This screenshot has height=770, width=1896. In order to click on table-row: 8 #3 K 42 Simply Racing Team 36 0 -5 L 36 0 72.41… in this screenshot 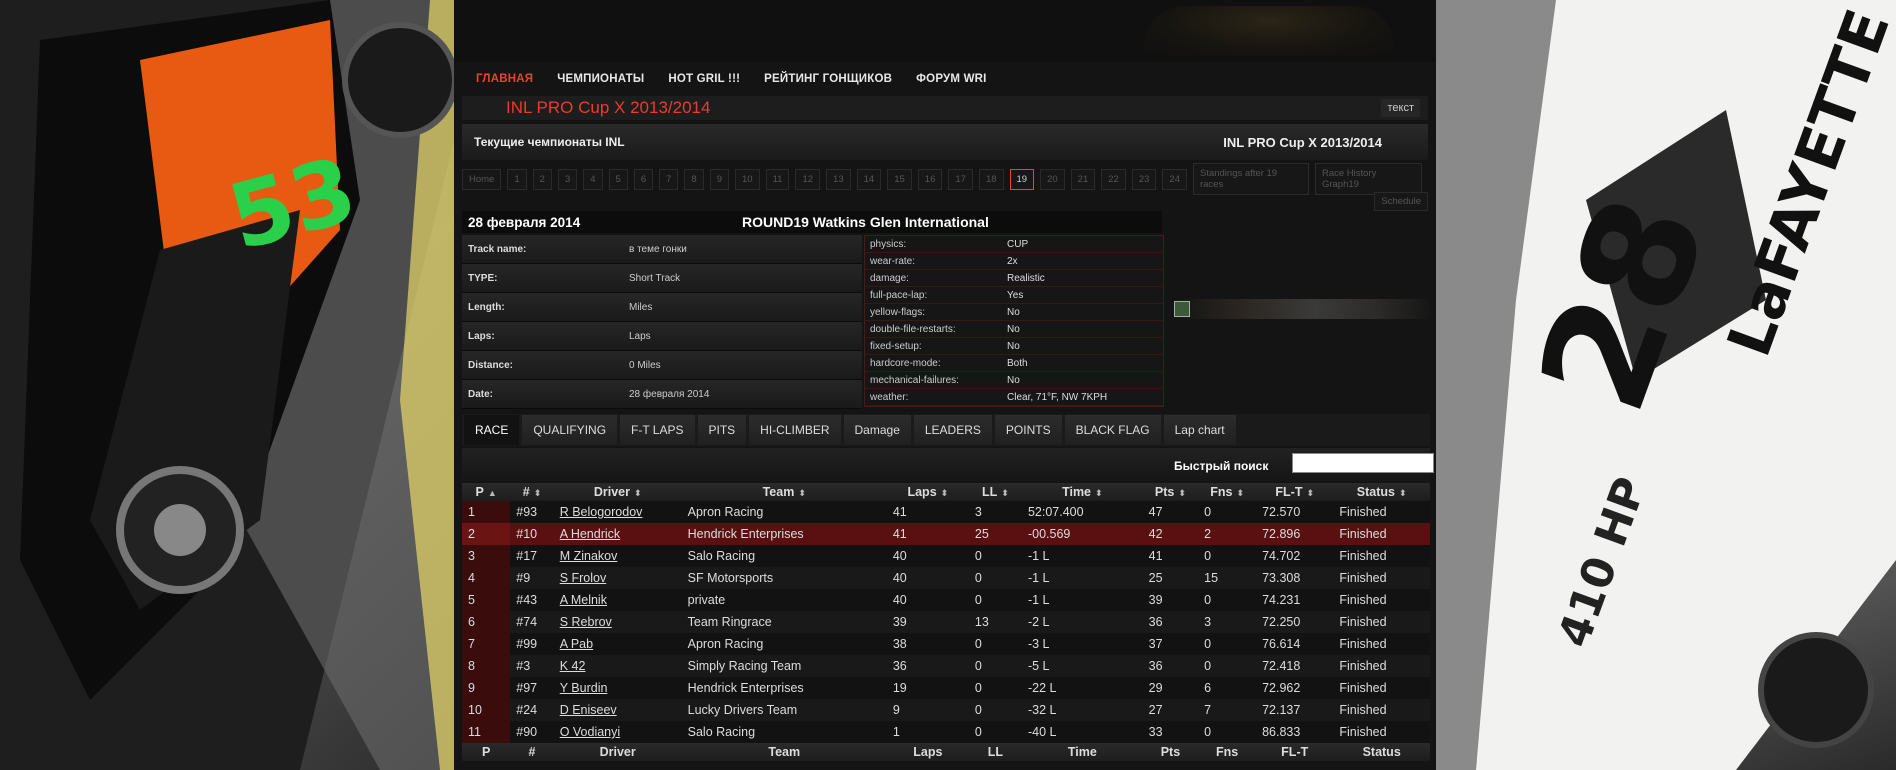, I will do `click(946, 666)`.